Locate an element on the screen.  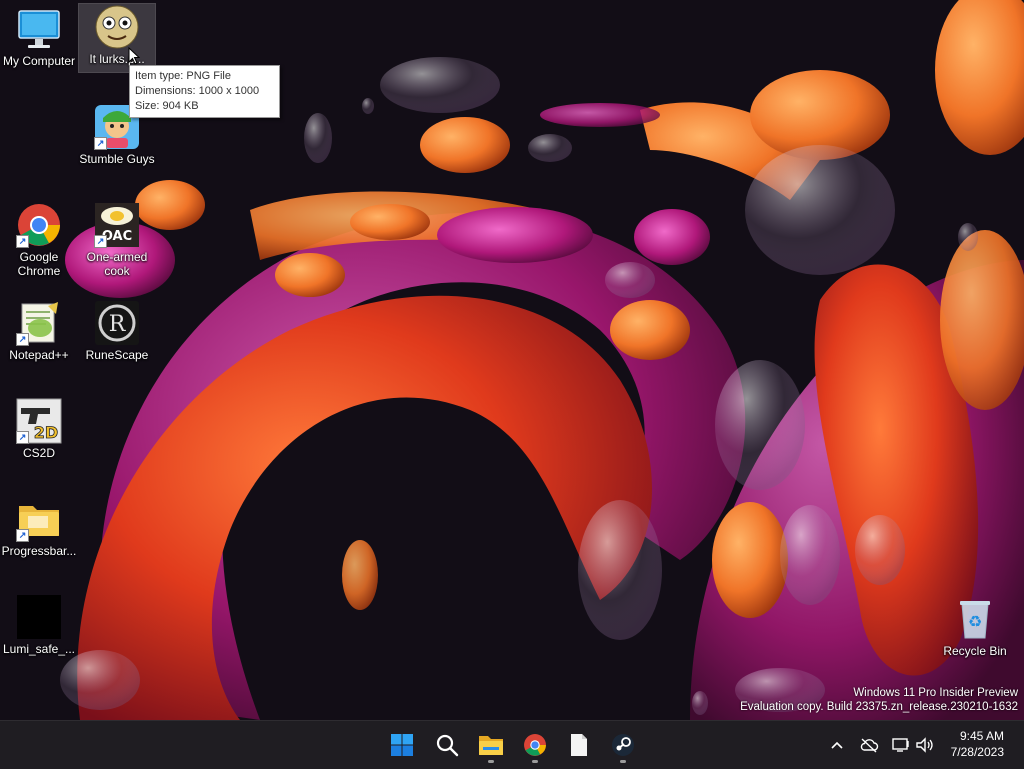
taskbar-file-explorer is located at coordinates (491, 745).